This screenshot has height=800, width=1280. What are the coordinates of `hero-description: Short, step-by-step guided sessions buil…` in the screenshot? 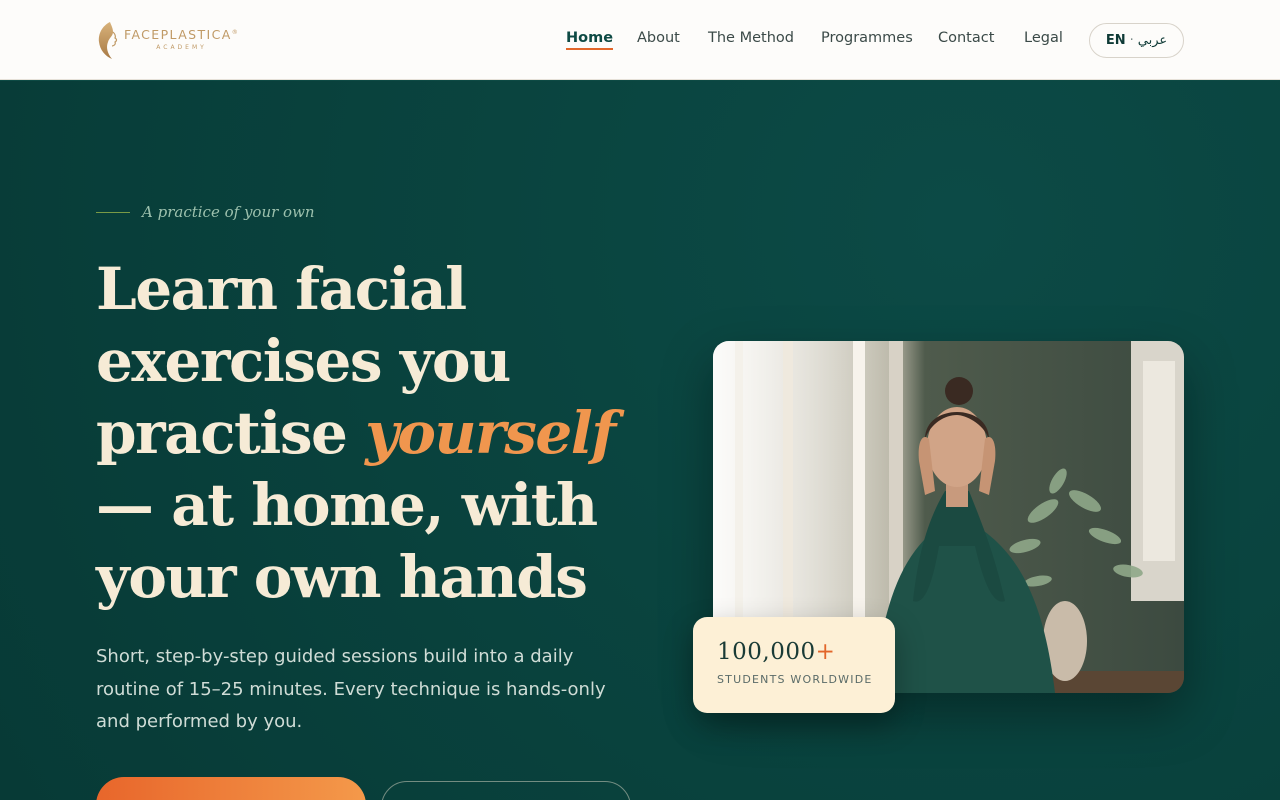 It's located at (351, 689).